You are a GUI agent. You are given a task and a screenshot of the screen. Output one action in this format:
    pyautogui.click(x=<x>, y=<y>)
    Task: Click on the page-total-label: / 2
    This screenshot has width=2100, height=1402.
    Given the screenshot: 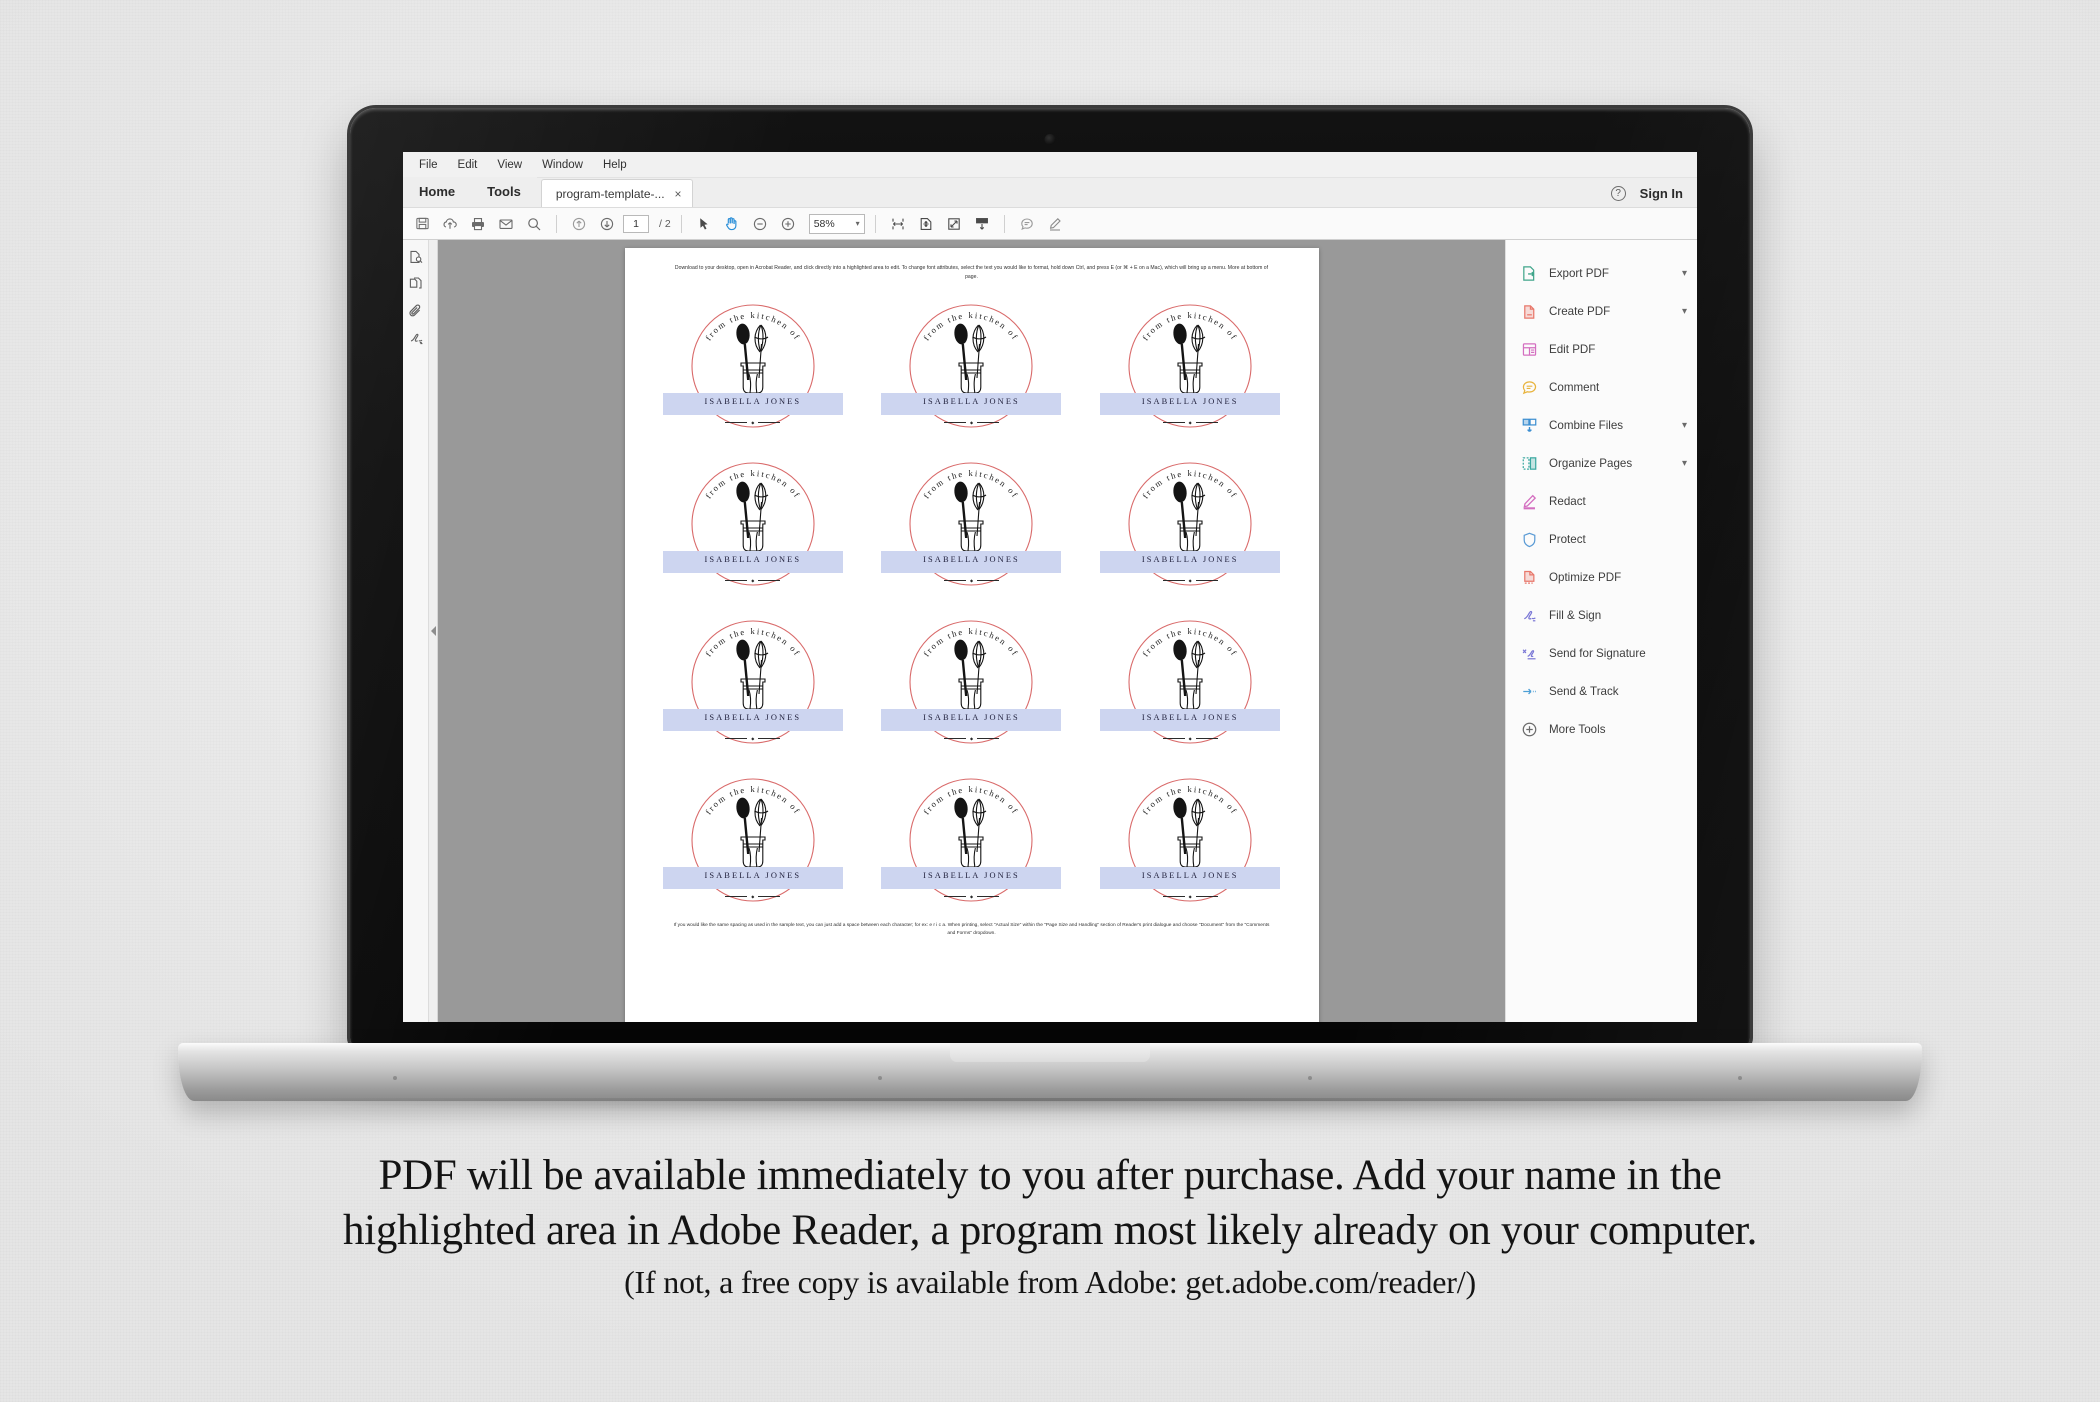 What is the action you would take?
    pyautogui.click(x=665, y=223)
    